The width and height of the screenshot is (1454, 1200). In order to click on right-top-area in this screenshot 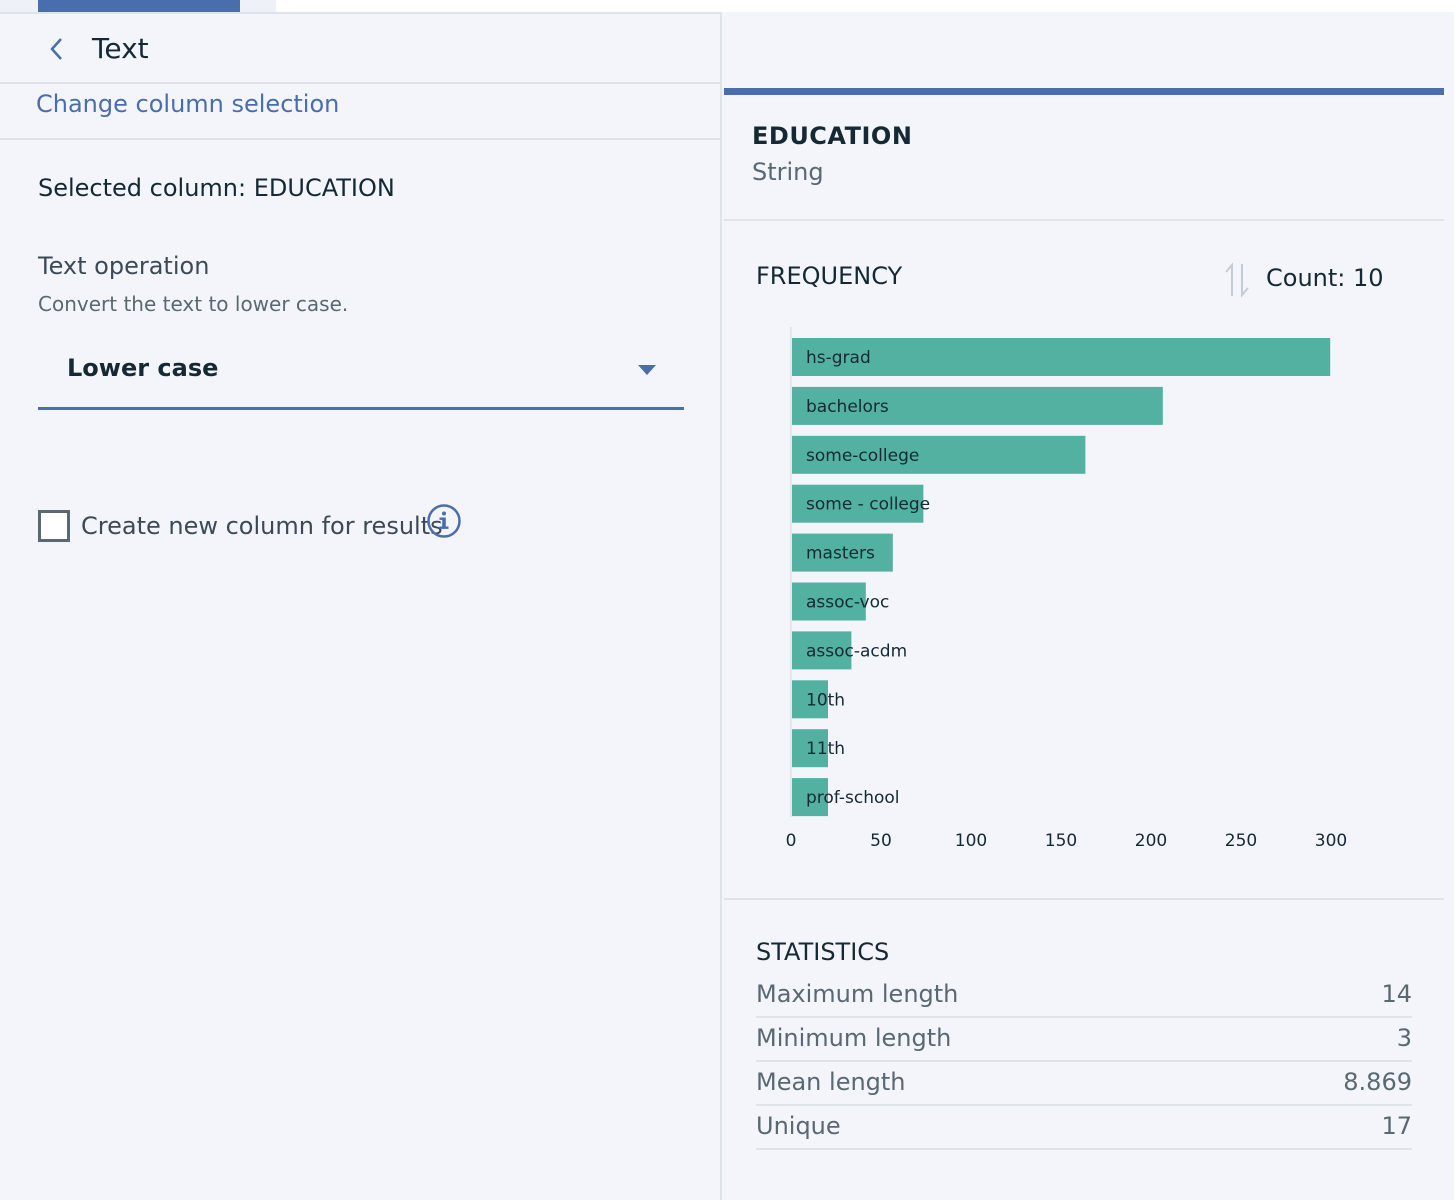, I will do `click(1089, 50)`.